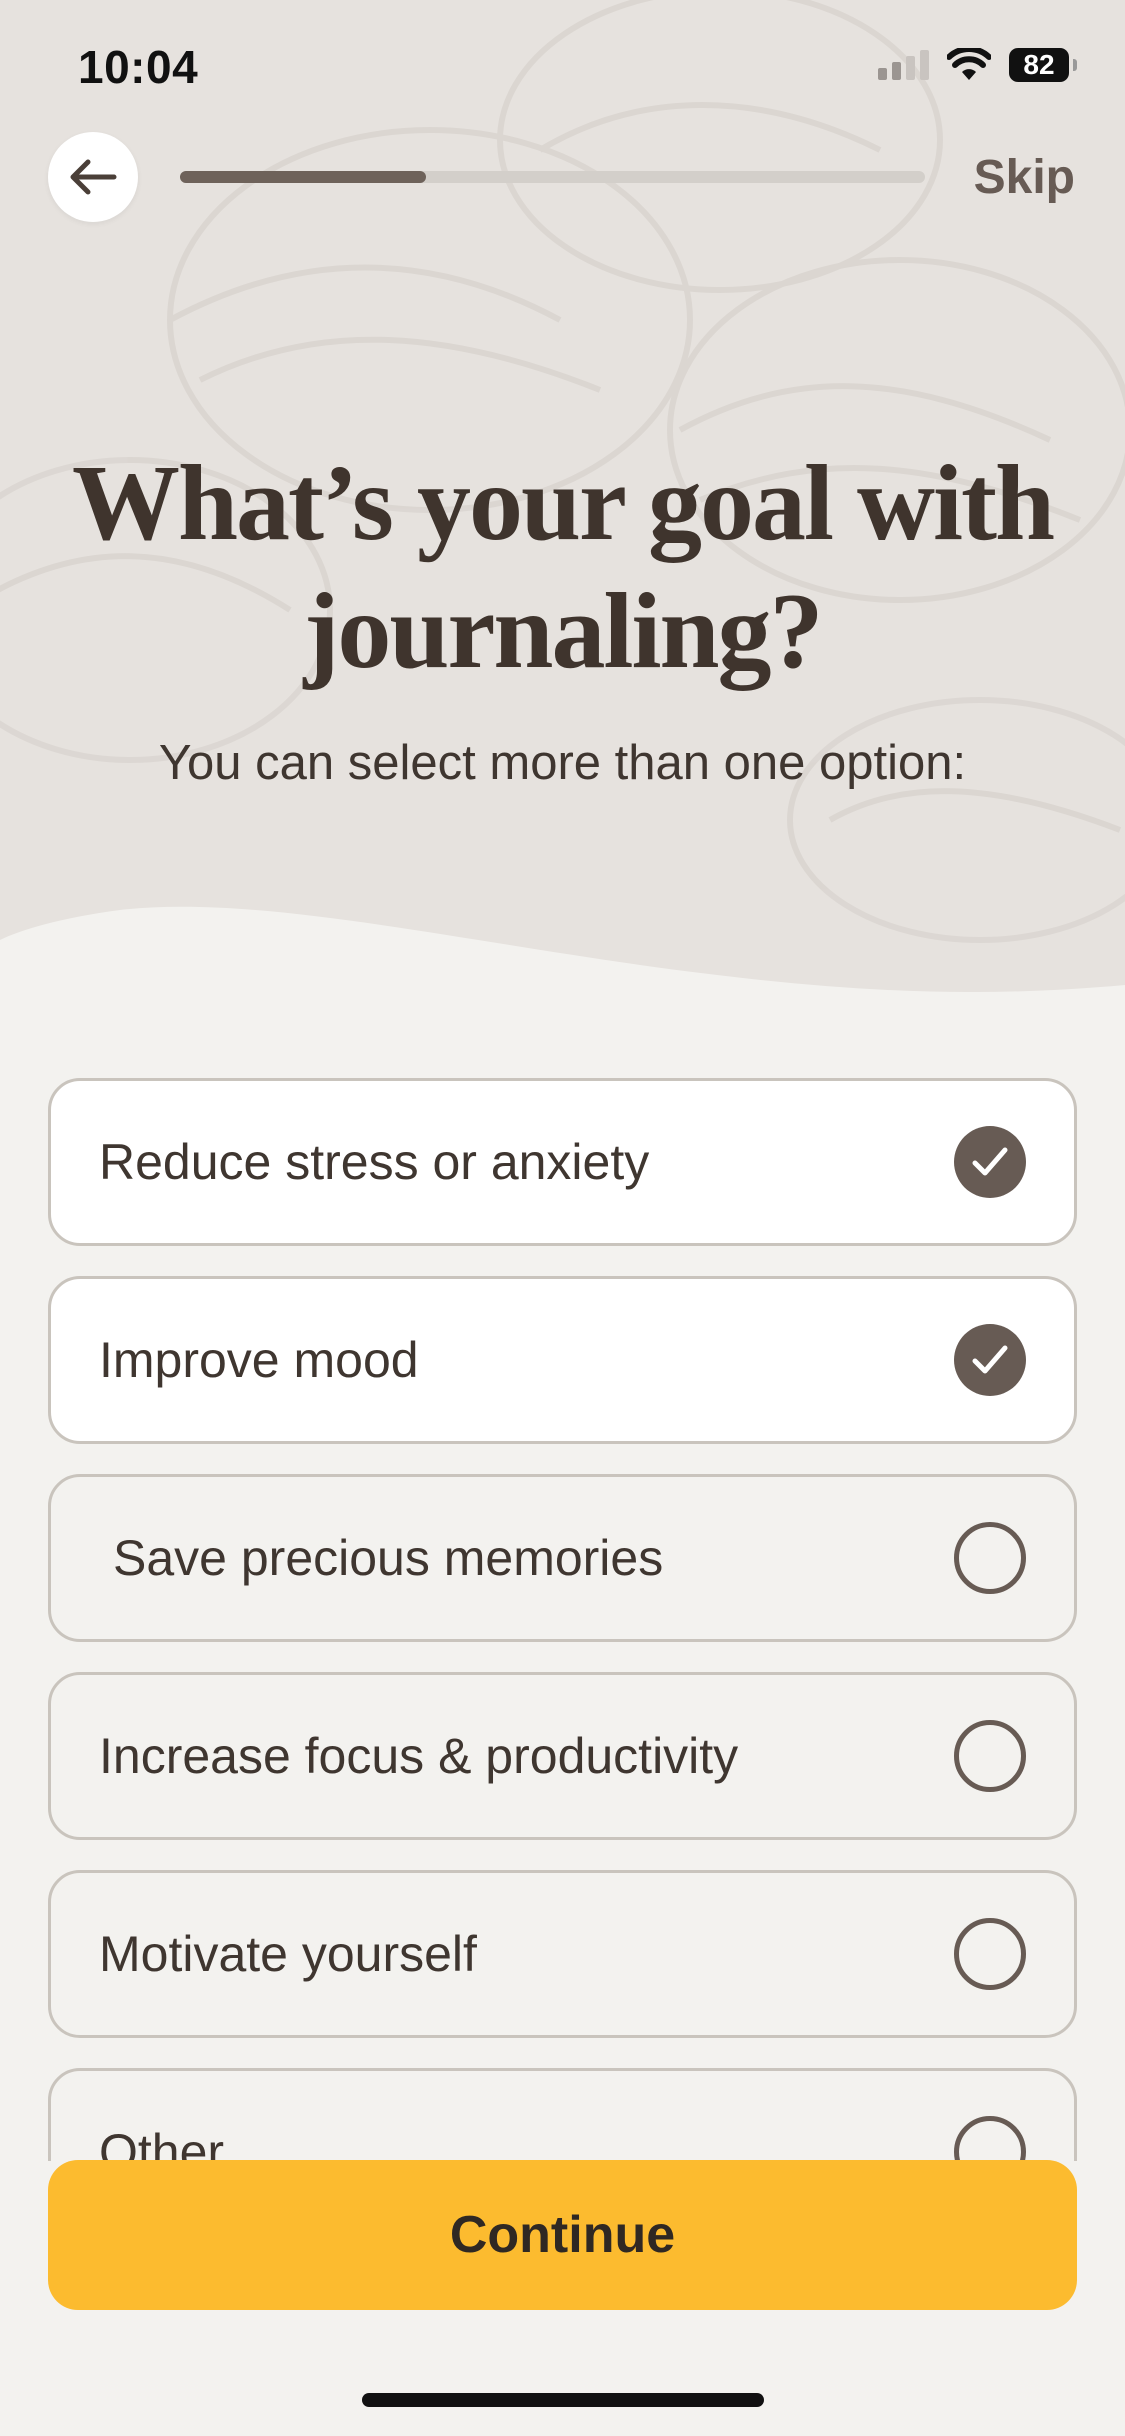  Describe the element at coordinates (552, 177) in the screenshot. I see `progress-bar` at that location.